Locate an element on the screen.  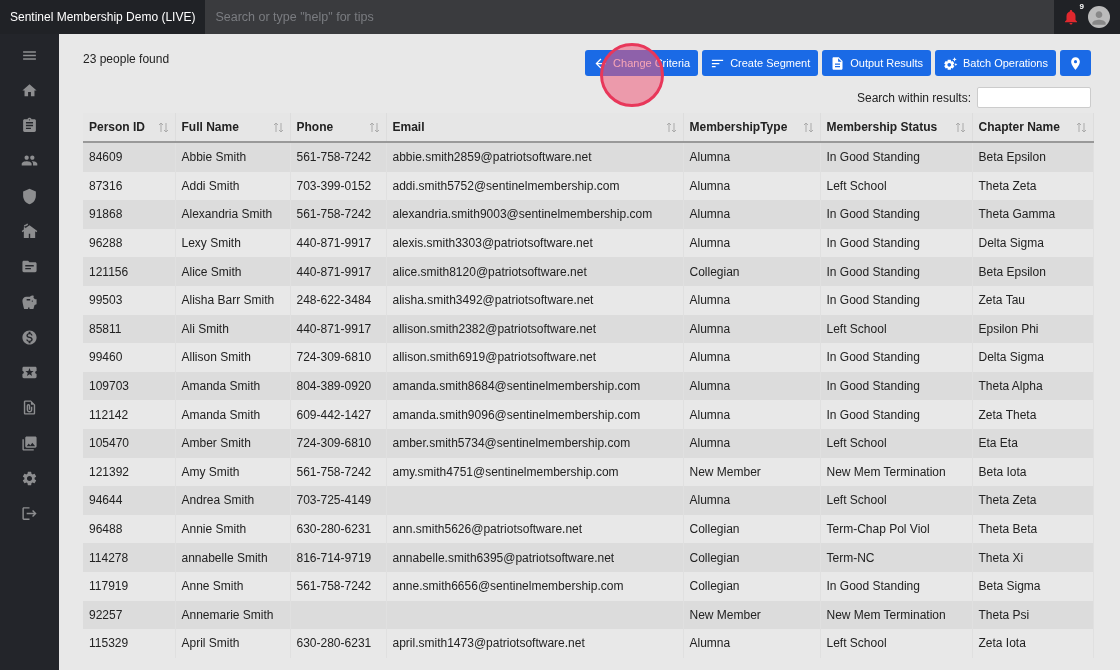
global-search-field: Search or type "help" for tips is located at coordinates (629, 17).